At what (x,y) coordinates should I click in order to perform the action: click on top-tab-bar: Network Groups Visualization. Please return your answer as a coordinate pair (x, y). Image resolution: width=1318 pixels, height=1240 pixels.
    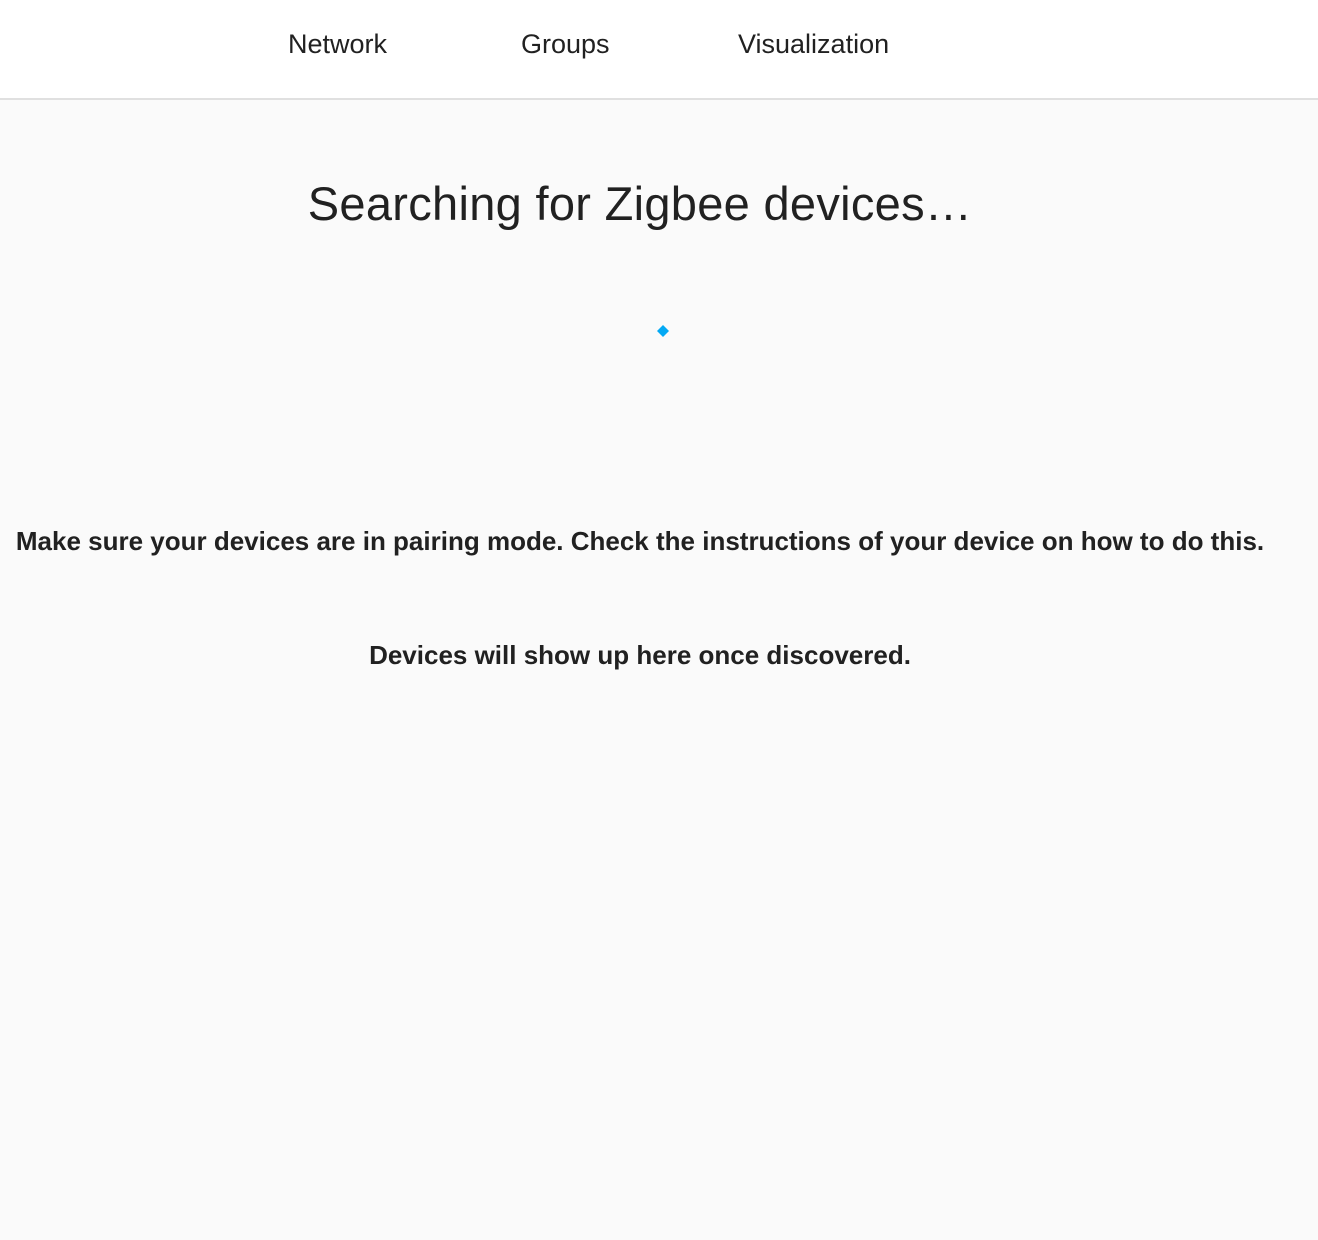
    Looking at the image, I should click on (659, 50).